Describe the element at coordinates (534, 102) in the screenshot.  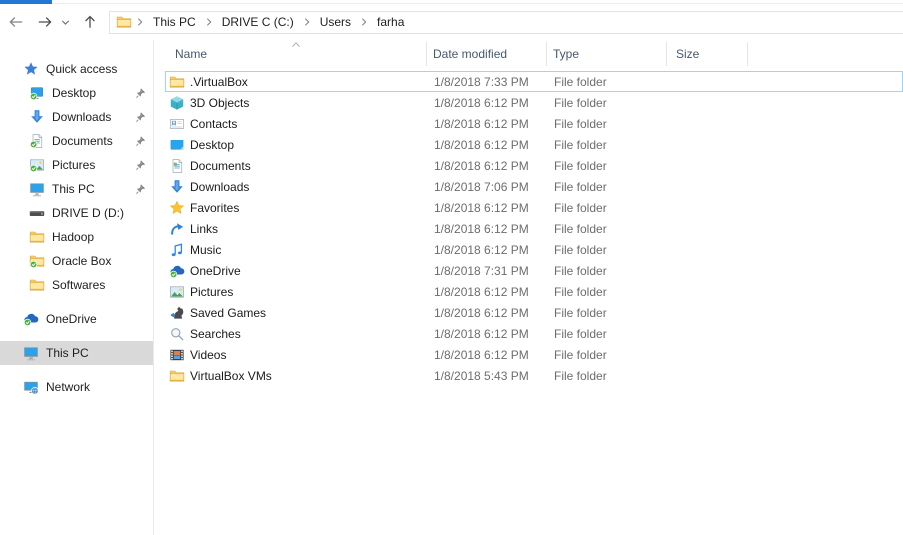
I see `file-row-3d-objects: 3D Objects 1/8/2018 6:12 PM File folder` at that location.